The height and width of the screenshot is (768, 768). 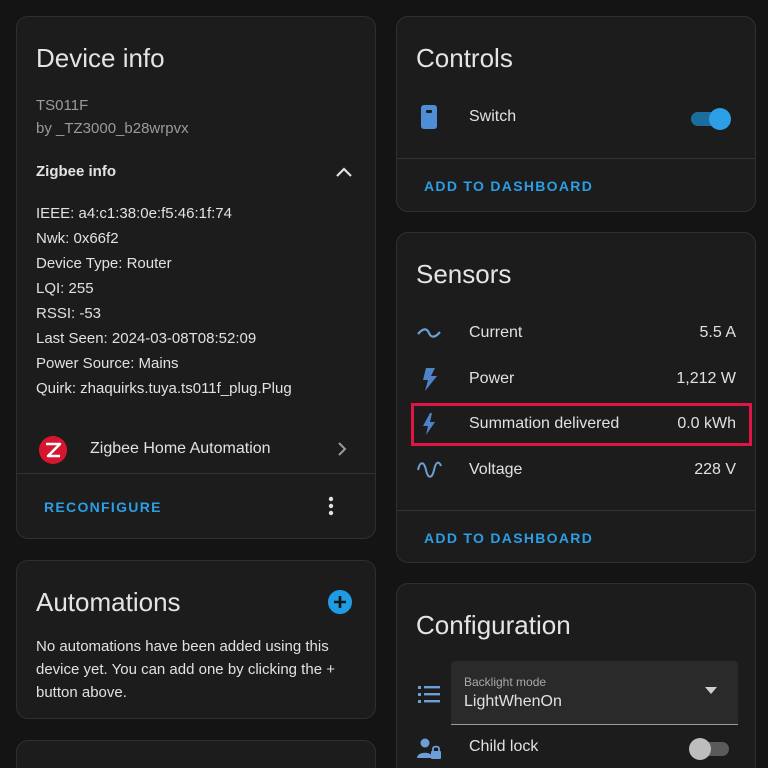 I want to click on chevron-right-icon, so click(x=342, y=449).